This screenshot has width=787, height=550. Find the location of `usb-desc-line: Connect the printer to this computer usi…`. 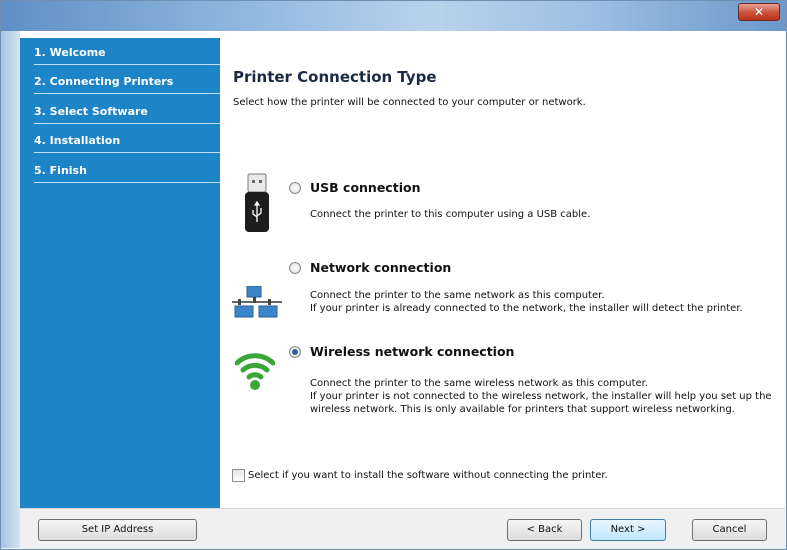

usb-desc-line: Connect the printer to this computer usi… is located at coordinates (450, 214).